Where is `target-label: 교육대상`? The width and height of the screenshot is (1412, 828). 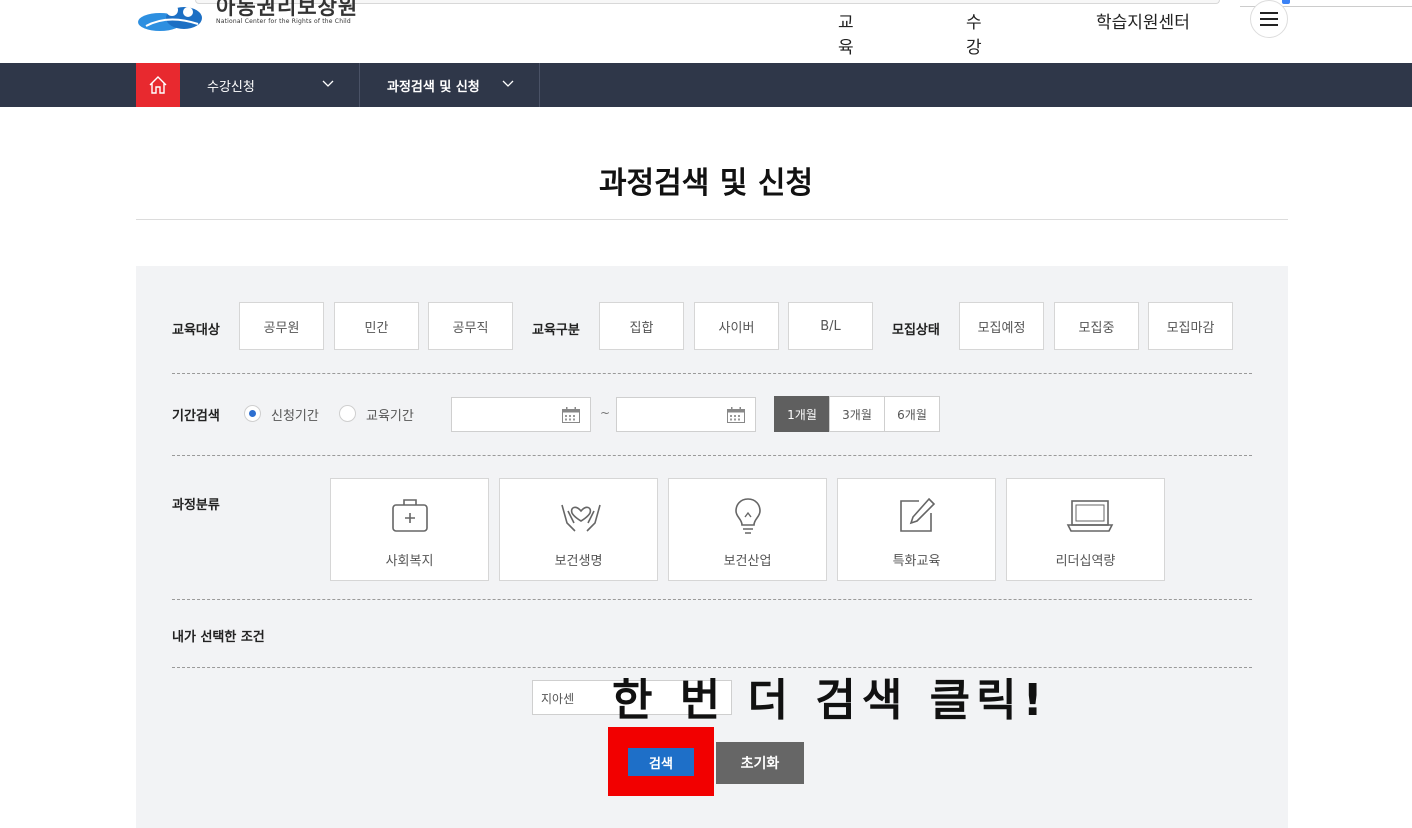 target-label: 교육대상 is located at coordinates (196, 330).